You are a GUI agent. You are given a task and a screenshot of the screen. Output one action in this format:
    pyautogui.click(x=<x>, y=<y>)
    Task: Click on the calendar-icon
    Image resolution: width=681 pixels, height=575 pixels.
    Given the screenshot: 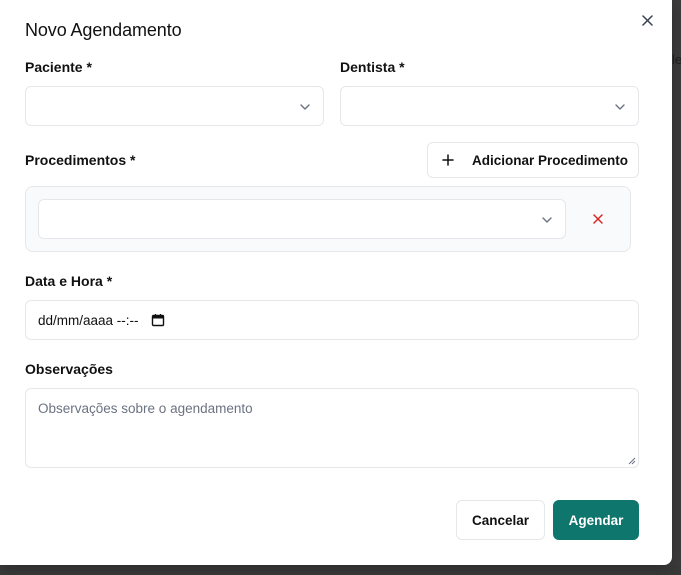 What is the action you would take?
    pyautogui.click(x=158, y=320)
    